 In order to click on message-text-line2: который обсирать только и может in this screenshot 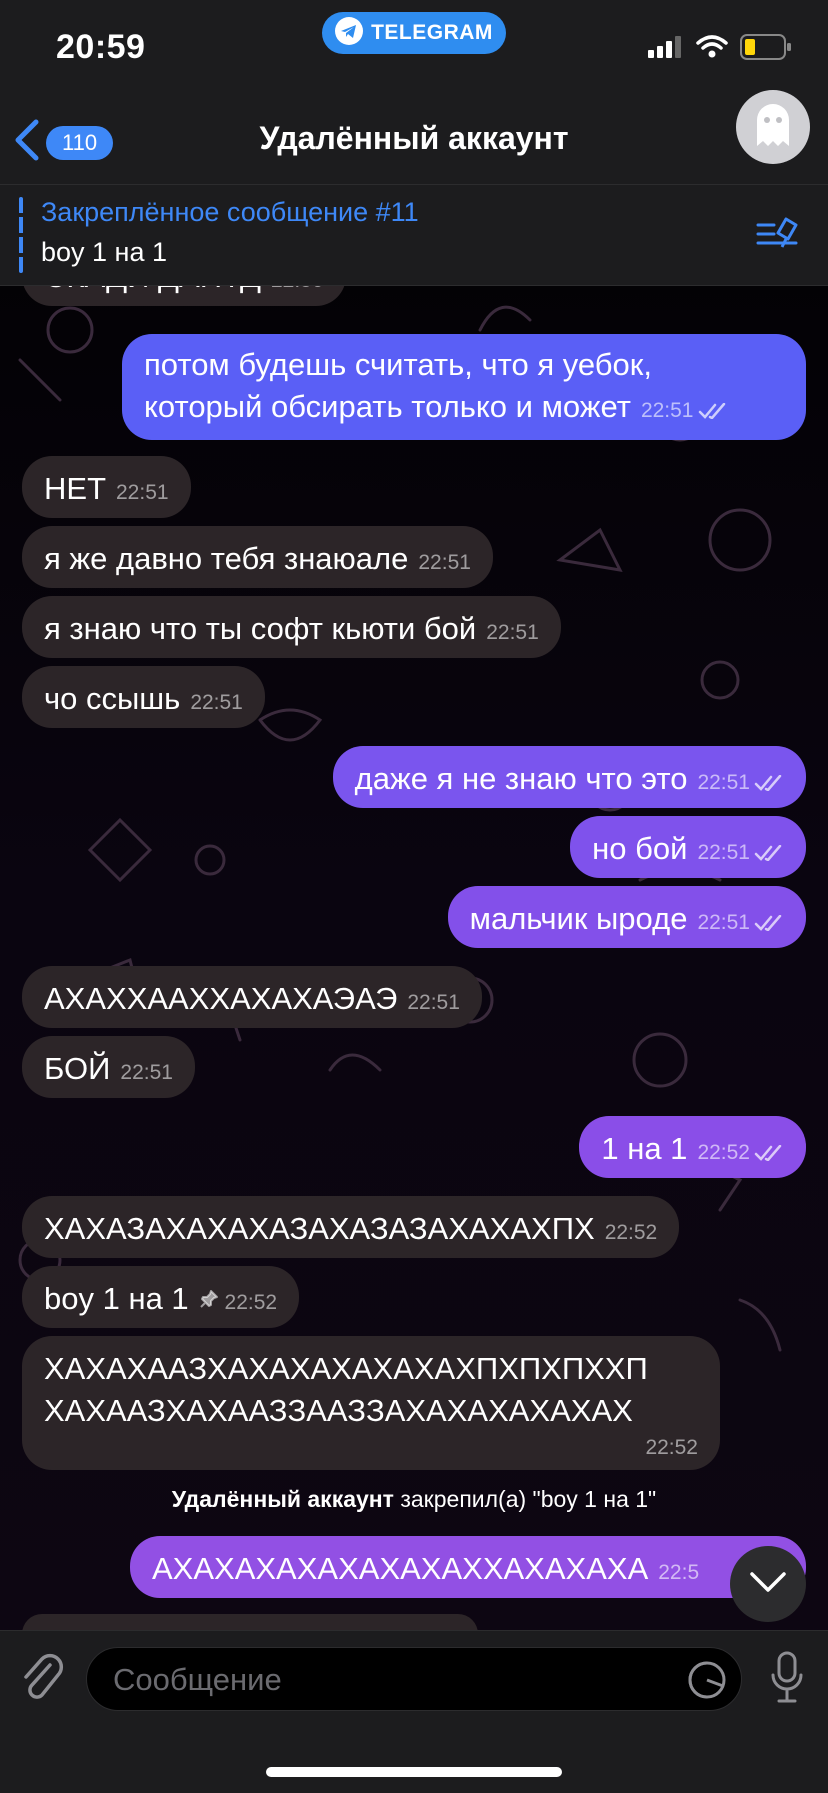, I will do `click(387, 406)`.